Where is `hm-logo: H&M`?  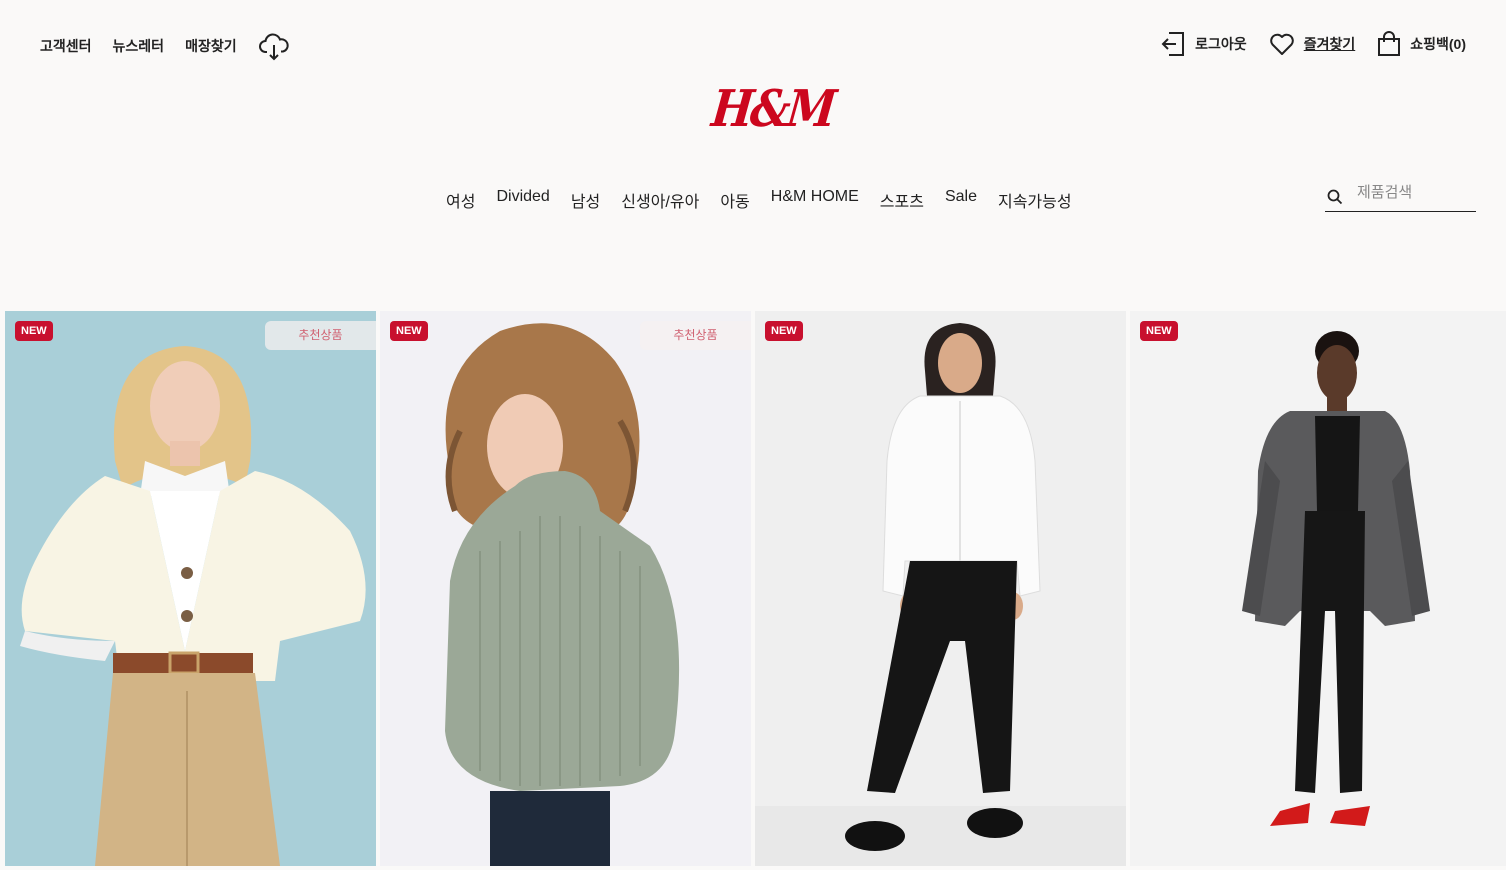
hm-logo: H&M is located at coordinates (772, 109).